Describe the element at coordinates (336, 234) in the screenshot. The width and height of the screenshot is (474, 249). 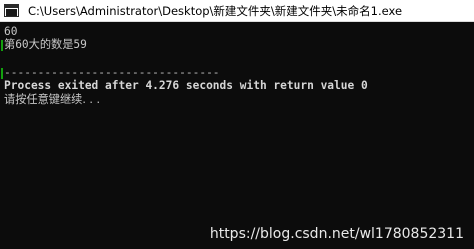
I see `blog-watermark: https://blog.csdn.net/wl1780852311` at that location.